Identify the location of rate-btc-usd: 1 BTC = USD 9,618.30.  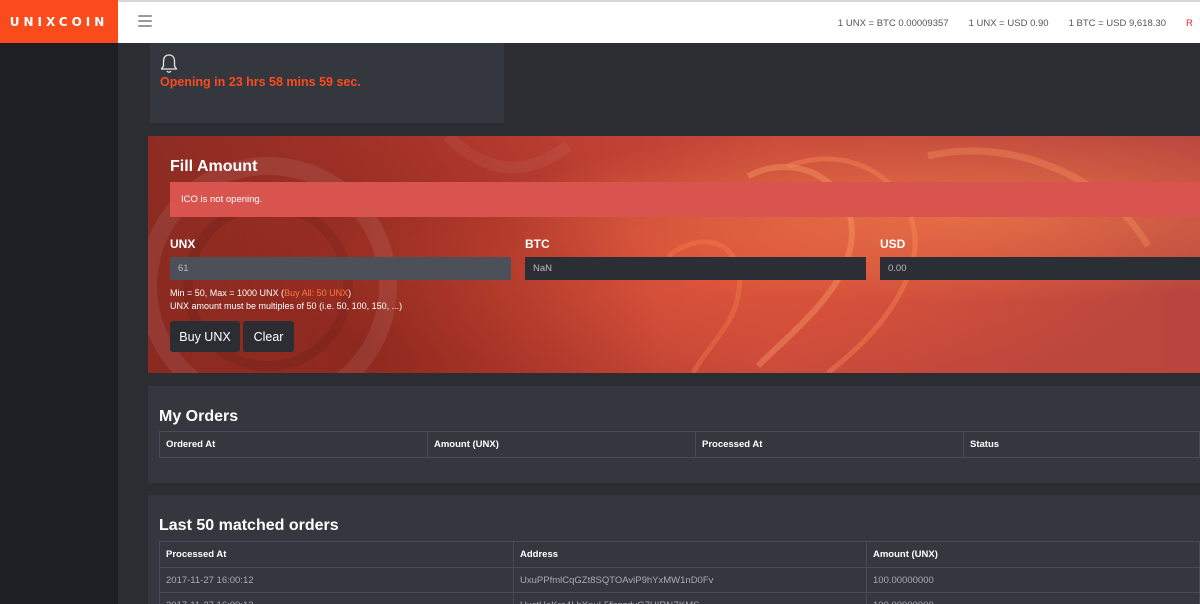
(1117, 23).